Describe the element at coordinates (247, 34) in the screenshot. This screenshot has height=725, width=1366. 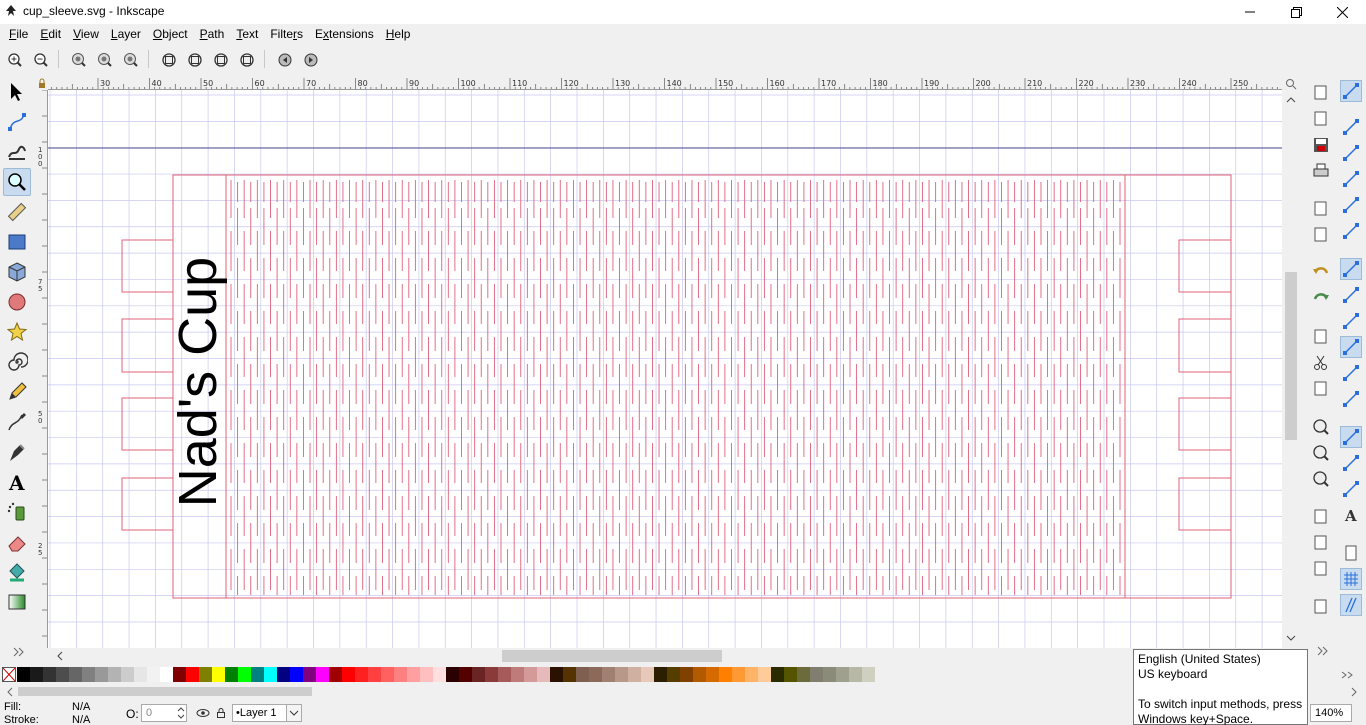
I see `menu-item-6: Text` at that location.